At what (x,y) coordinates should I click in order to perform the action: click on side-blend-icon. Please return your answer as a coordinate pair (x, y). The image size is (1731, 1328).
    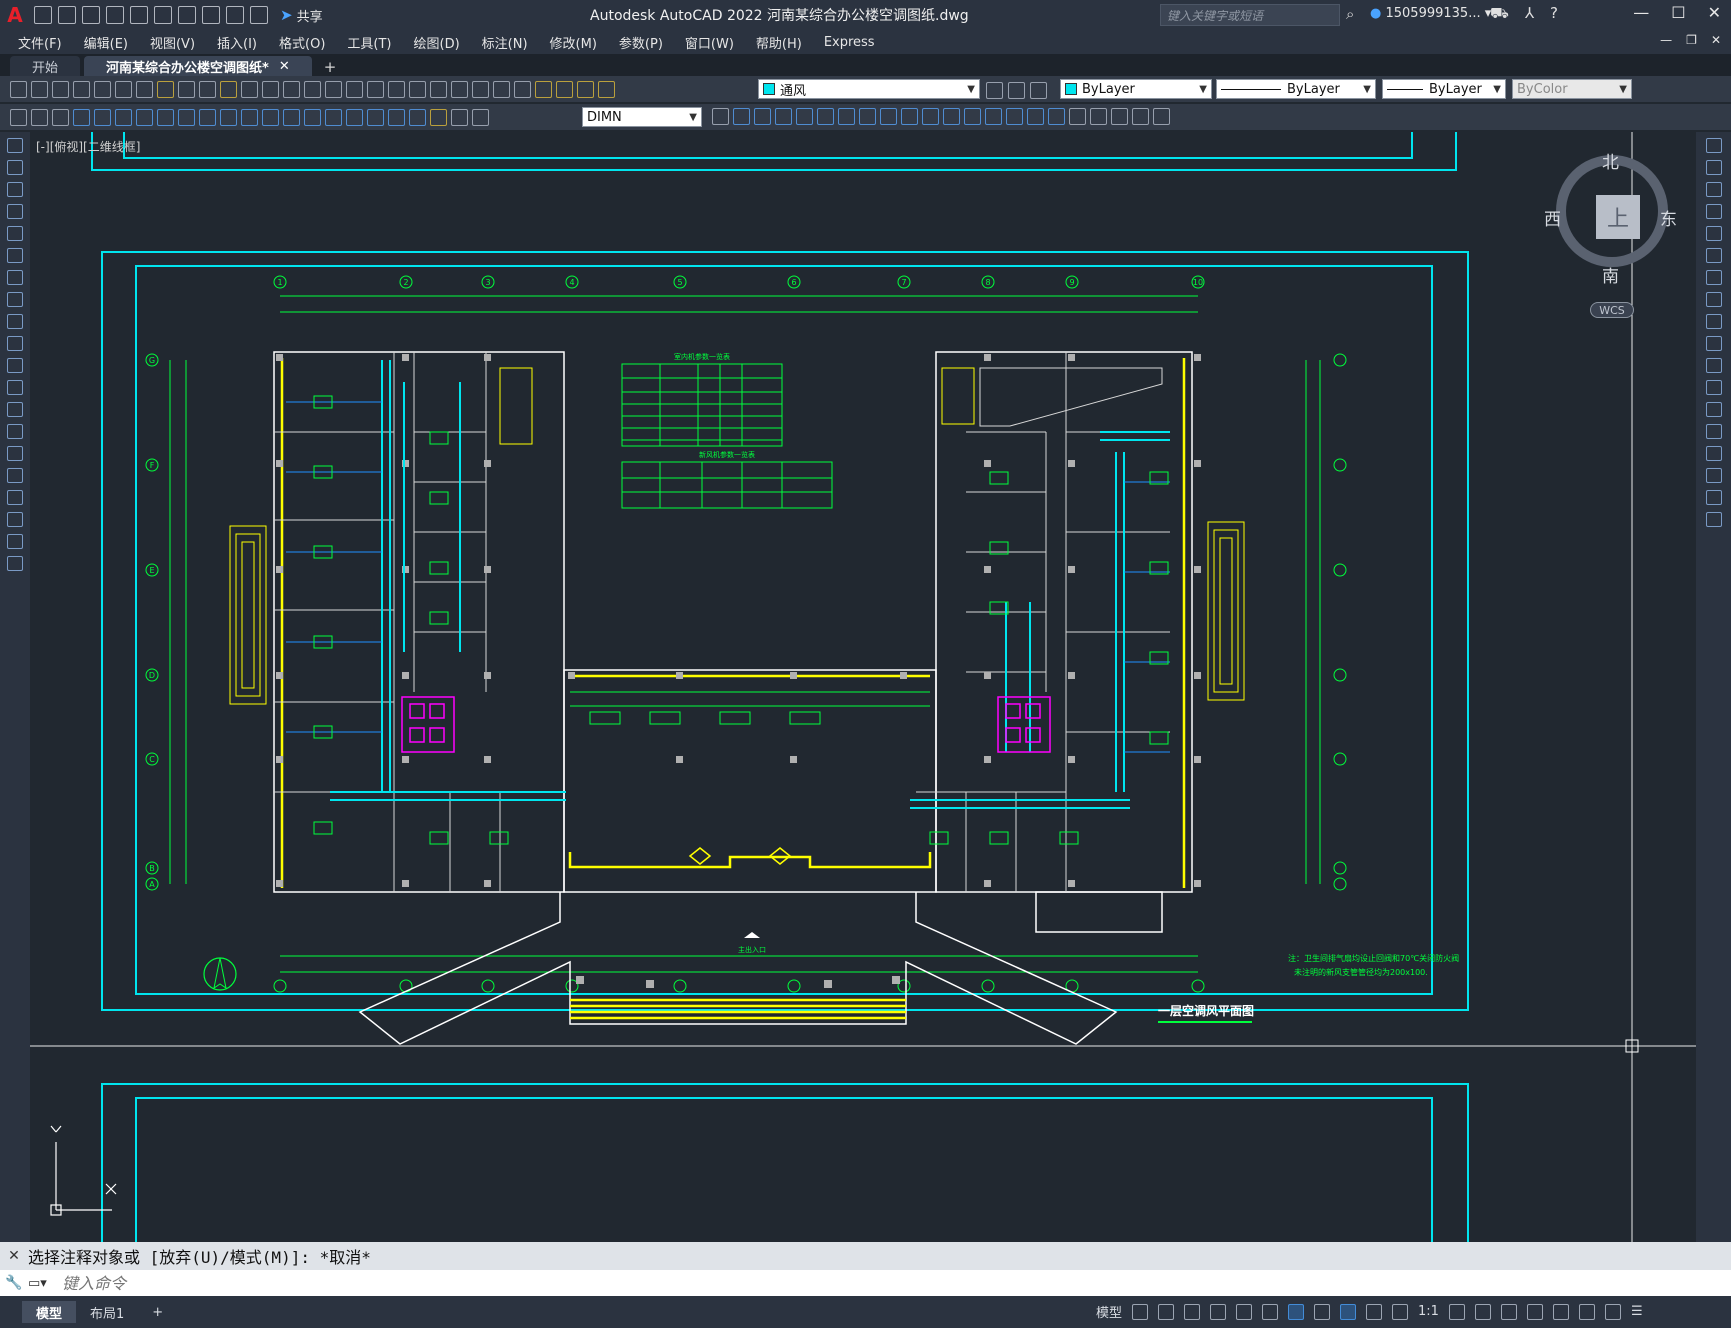
    Looking at the image, I should click on (1713, 497).